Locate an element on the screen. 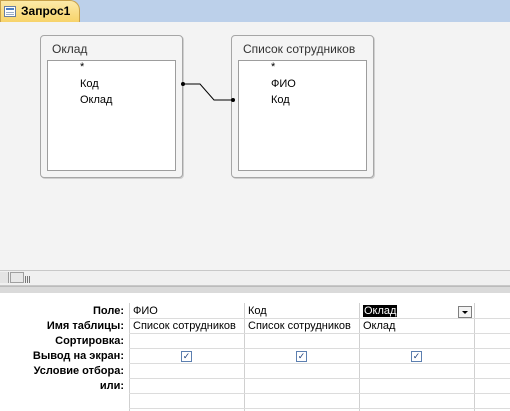 The height and width of the screenshot is (411, 510). field-item: ФИО is located at coordinates (283, 84).